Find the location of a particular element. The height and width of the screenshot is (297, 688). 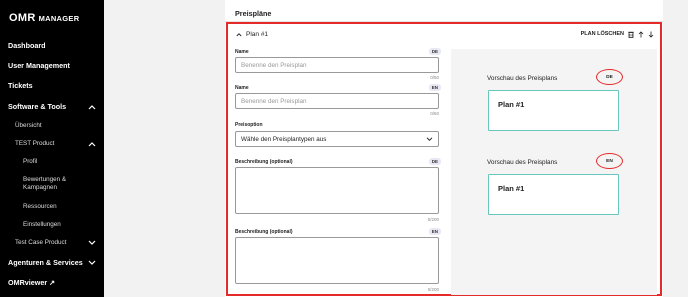

sidebar-item-label: Bewertungen & Kampagnen is located at coordinates (45, 183).